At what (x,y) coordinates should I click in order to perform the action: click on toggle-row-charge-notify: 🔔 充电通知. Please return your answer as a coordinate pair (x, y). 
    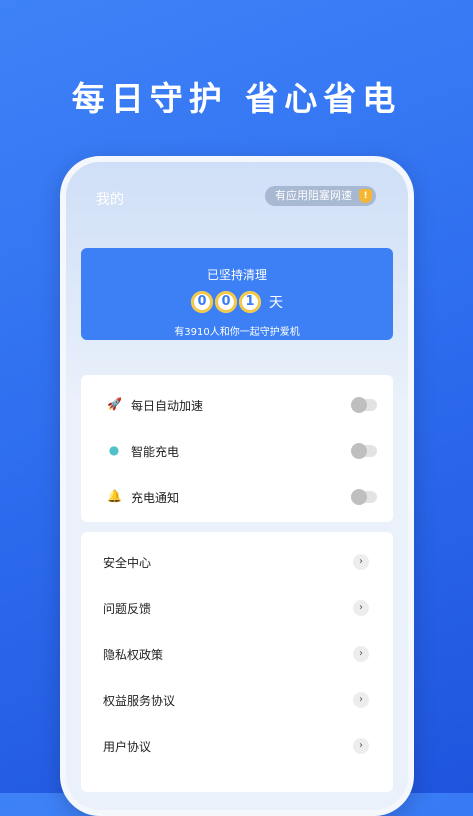
    Looking at the image, I should click on (237, 498).